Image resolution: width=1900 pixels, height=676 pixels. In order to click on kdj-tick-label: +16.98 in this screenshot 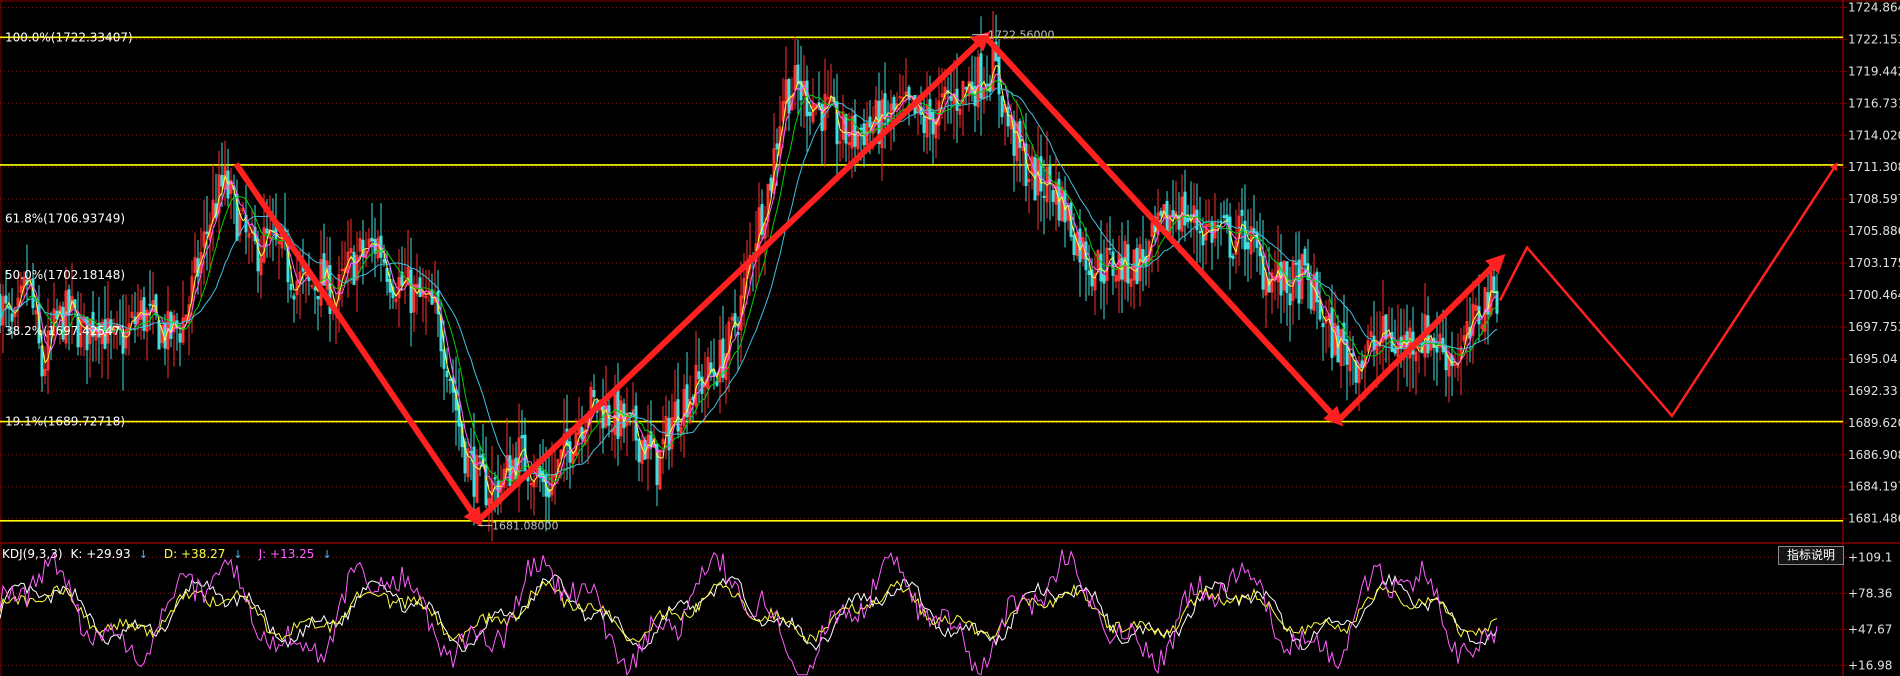, I will do `click(1870, 665)`.